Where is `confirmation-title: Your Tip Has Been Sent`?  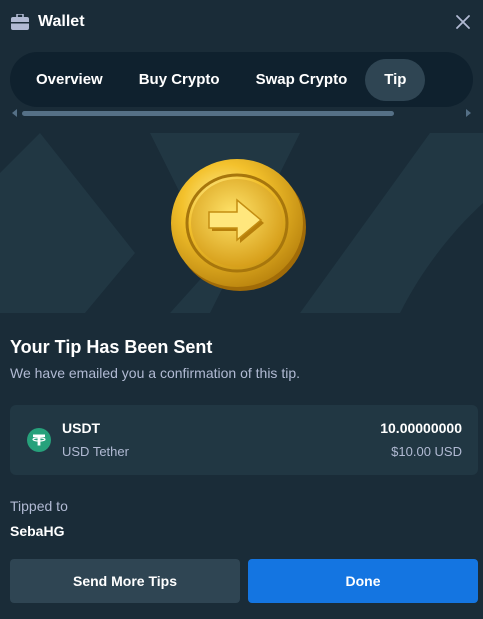
confirmation-title: Your Tip Has Been Sent is located at coordinates (111, 347).